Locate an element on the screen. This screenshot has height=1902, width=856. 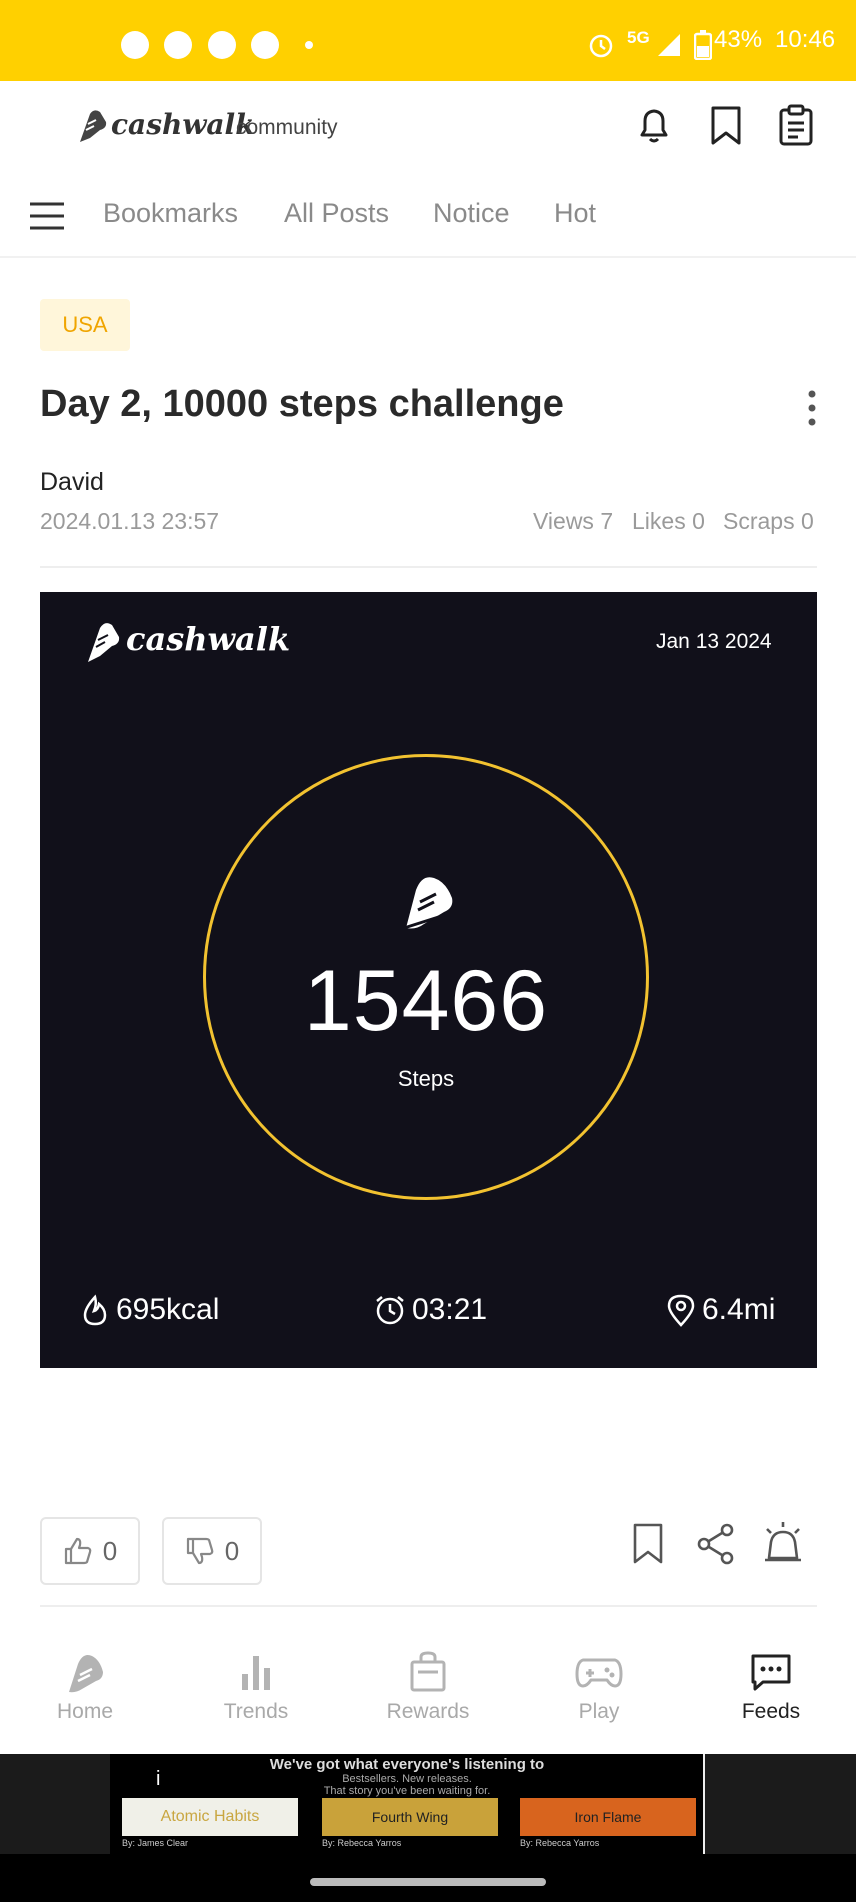
network-type: 5G is located at coordinates (638, 37).